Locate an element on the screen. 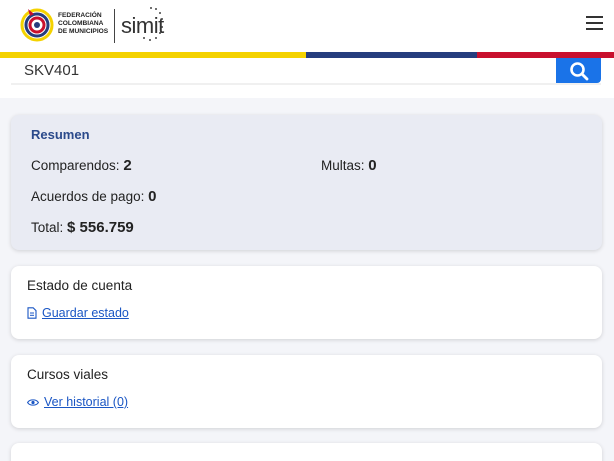 This screenshot has height=461, width=614. view-history-link: Ver historial (0) is located at coordinates (77, 402).